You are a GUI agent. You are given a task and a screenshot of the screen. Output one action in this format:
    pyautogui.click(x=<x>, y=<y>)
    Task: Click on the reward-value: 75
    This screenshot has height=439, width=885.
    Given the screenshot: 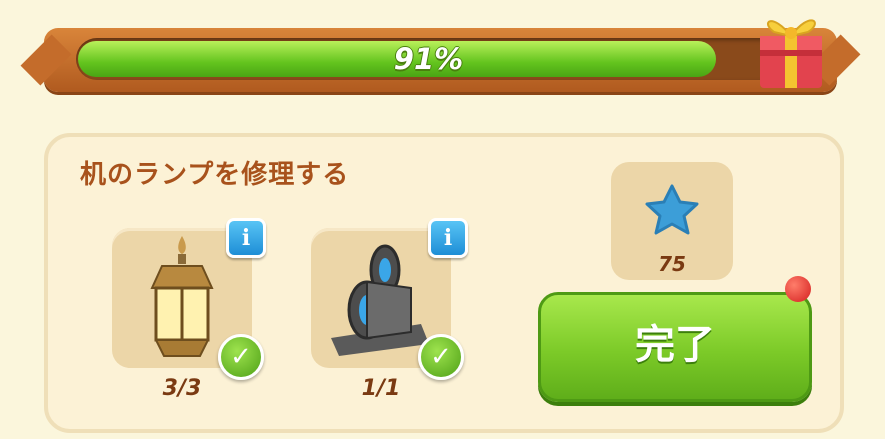 What is the action you would take?
    pyautogui.click(x=672, y=264)
    